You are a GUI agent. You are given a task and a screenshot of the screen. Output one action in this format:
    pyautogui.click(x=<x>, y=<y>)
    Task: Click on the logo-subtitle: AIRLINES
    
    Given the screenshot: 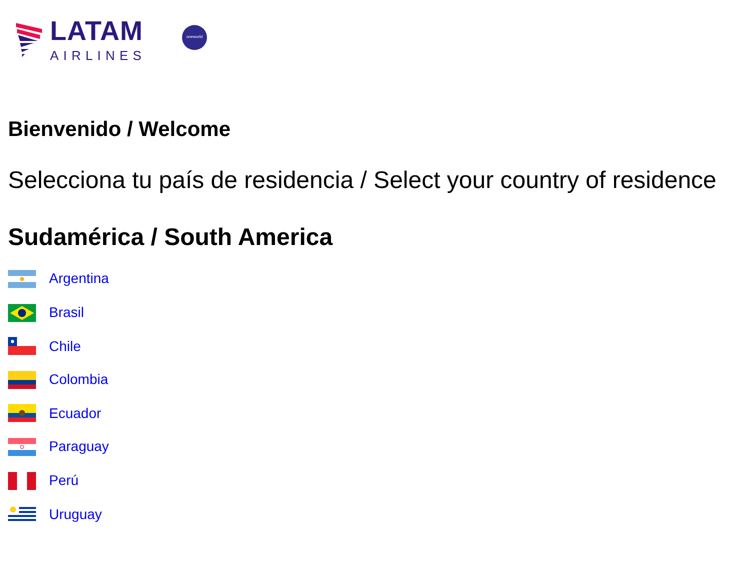 What is the action you would take?
    pyautogui.click(x=98, y=55)
    